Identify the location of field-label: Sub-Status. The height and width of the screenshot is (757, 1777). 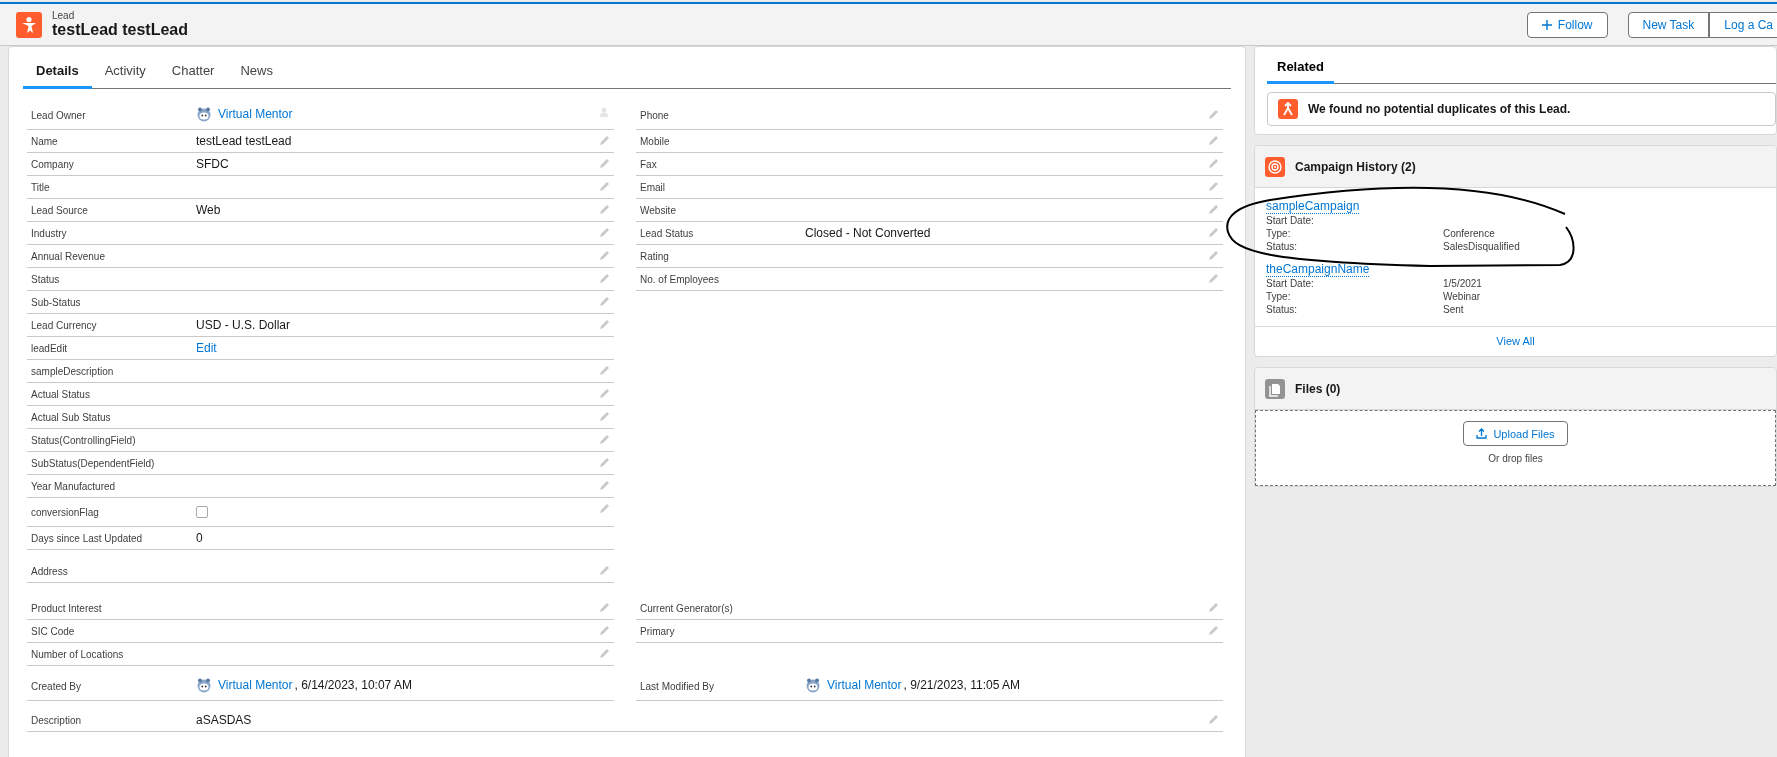
(56, 302).